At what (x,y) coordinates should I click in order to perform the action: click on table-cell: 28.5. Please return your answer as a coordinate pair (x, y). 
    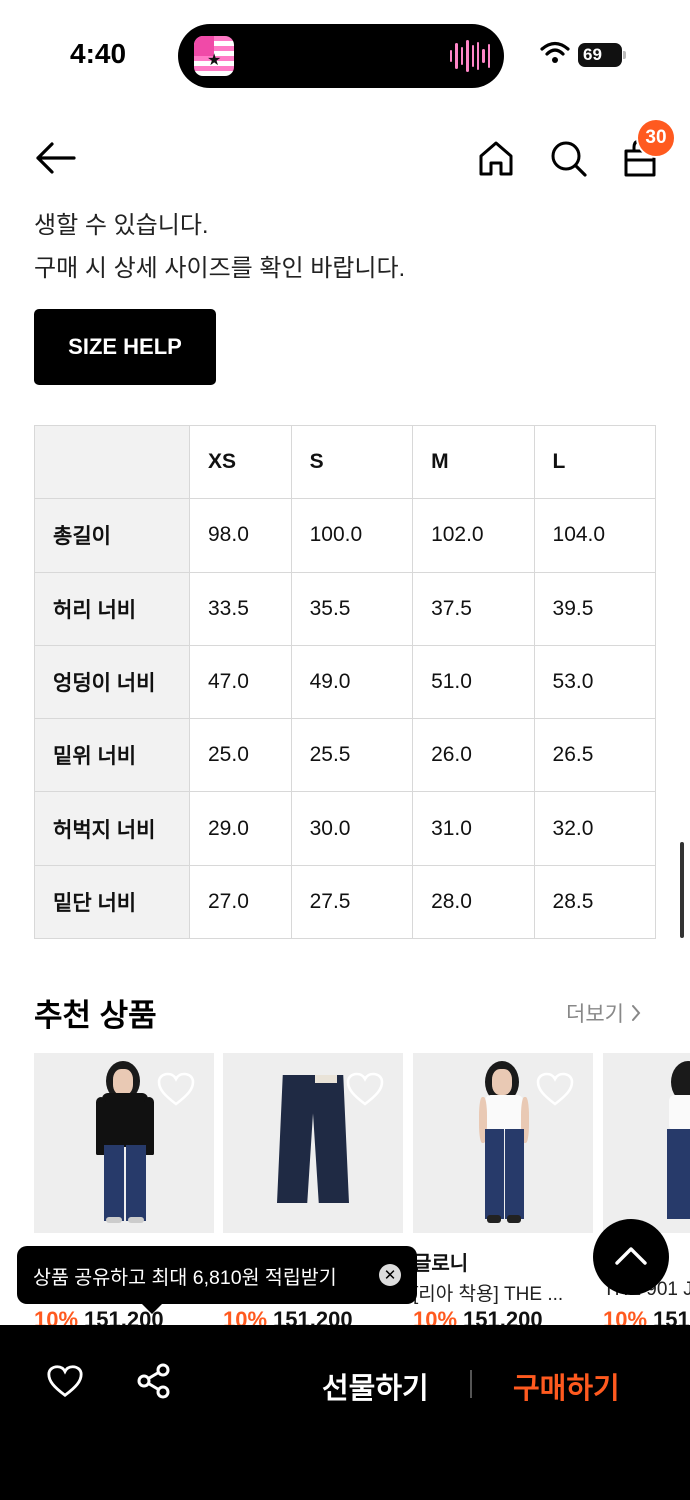
    Looking at the image, I should click on (595, 902).